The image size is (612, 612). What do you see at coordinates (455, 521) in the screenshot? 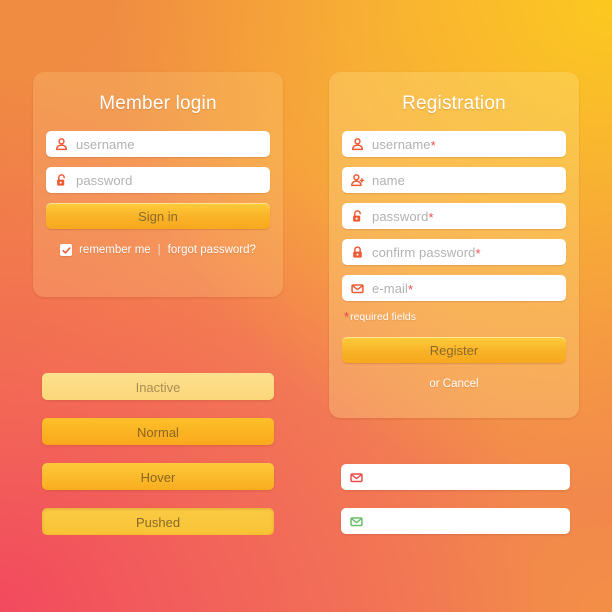
I see `email-field-valid-state` at bounding box center [455, 521].